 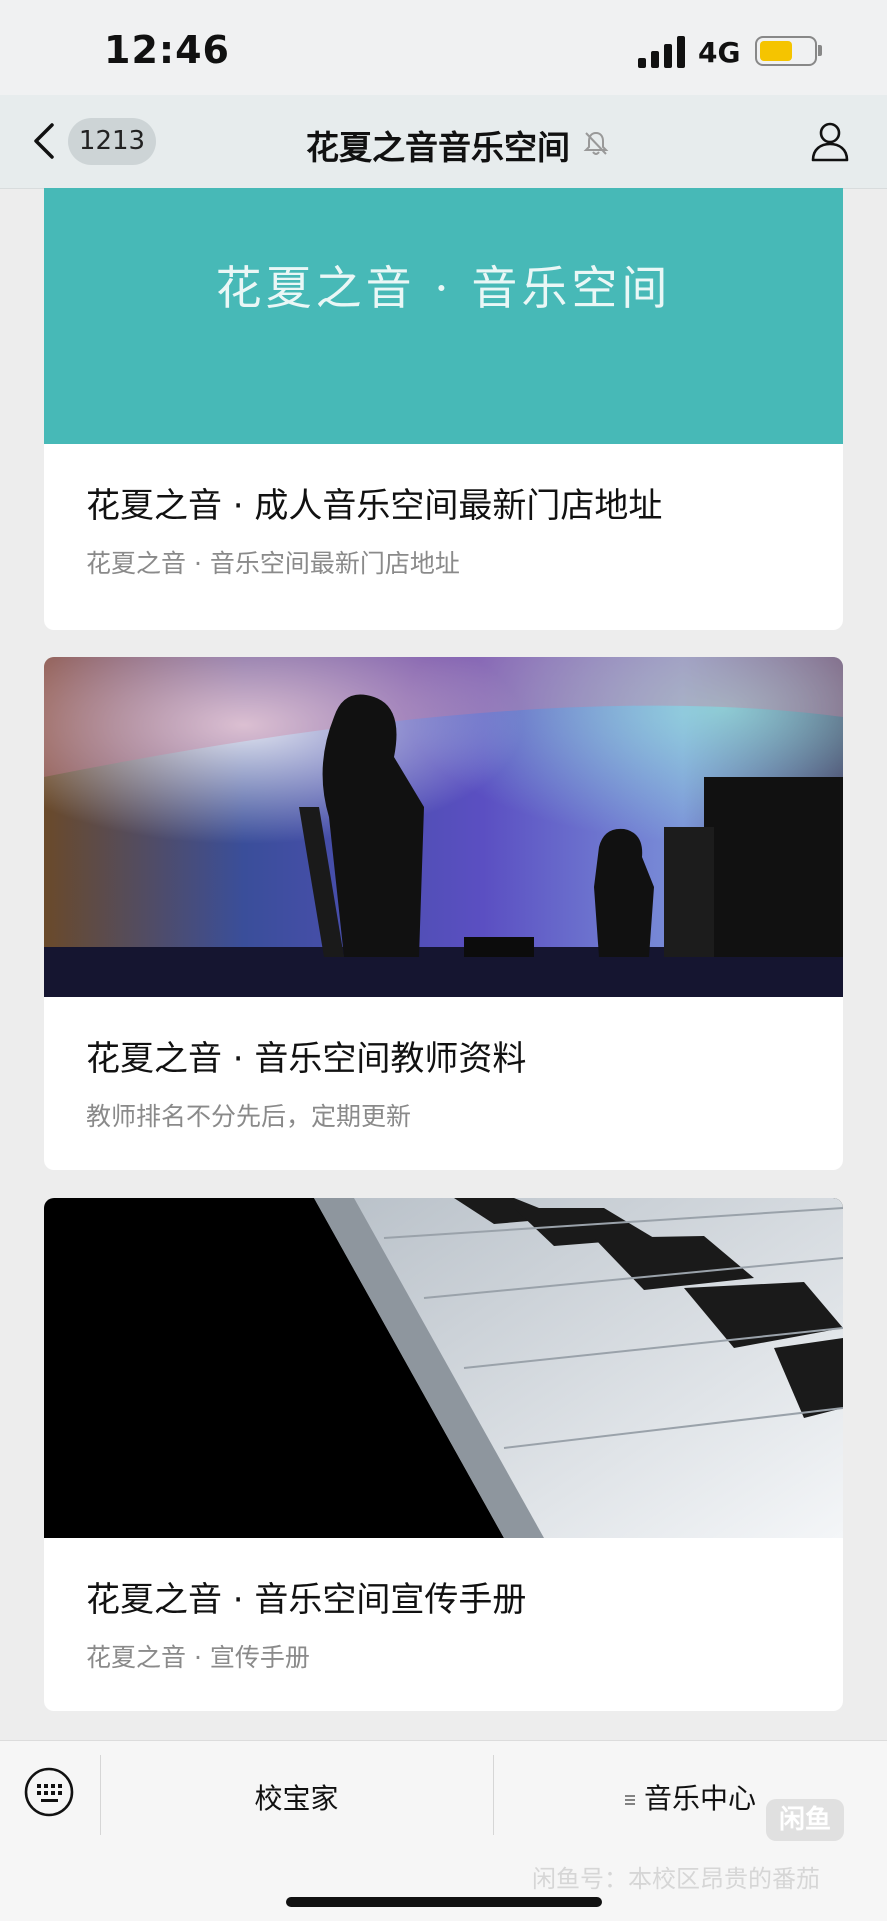 What do you see at coordinates (249, 1116) in the screenshot?
I see `article-subtitle: 教师排名不分先后，定期更新` at bounding box center [249, 1116].